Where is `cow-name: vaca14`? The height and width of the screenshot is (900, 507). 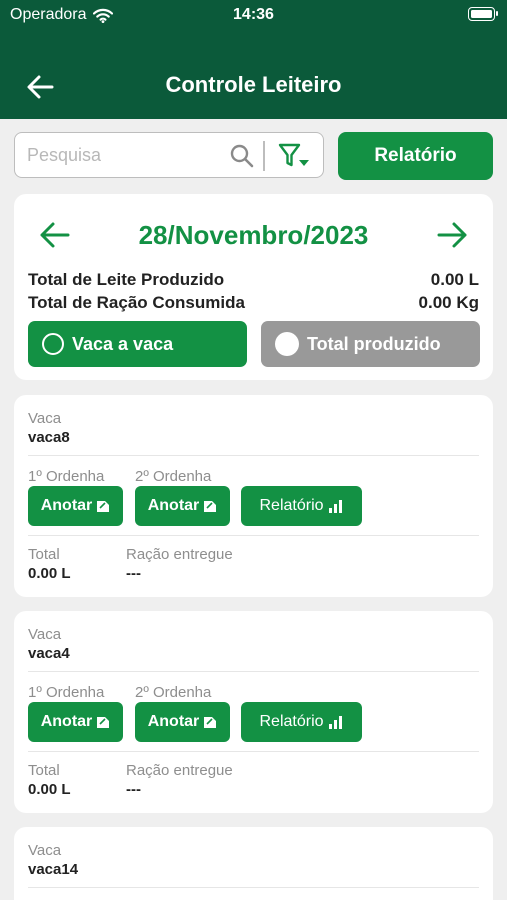
cow-name: vaca14 is located at coordinates (53, 869).